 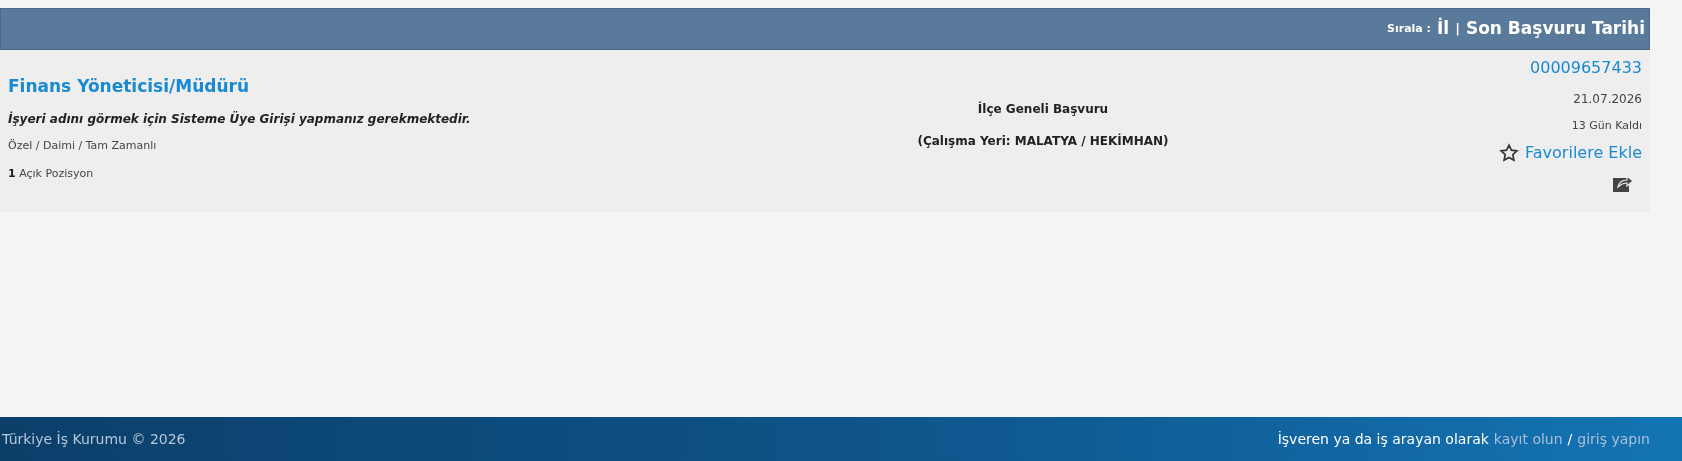 What do you see at coordinates (1043, 141) in the screenshot?
I see `work-location: (Çalışma Yeri: MALATYA / HEKİMHAN)` at bounding box center [1043, 141].